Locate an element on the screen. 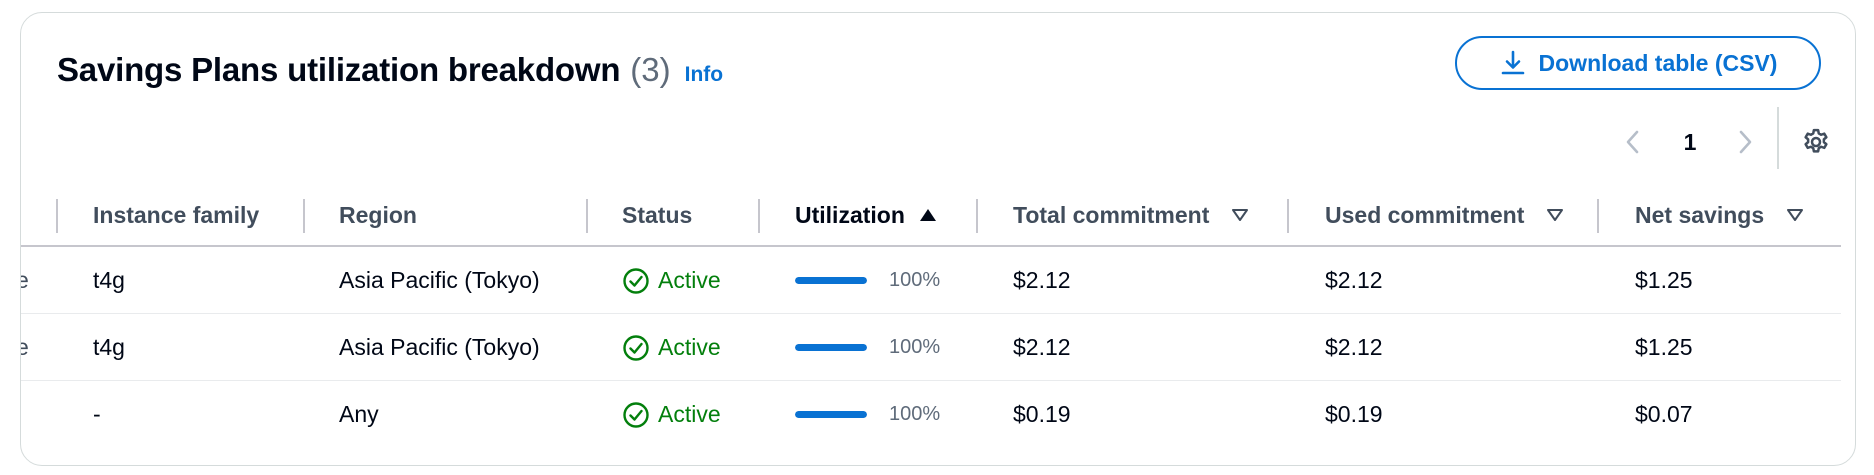  column-header-utilization: Utilization is located at coordinates (866, 215).